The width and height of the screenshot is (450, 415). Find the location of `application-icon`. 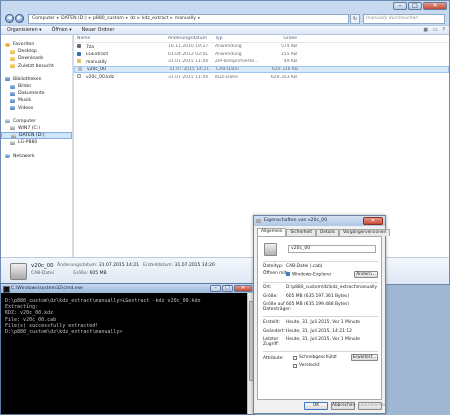

application-icon is located at coordinates (79, 53).